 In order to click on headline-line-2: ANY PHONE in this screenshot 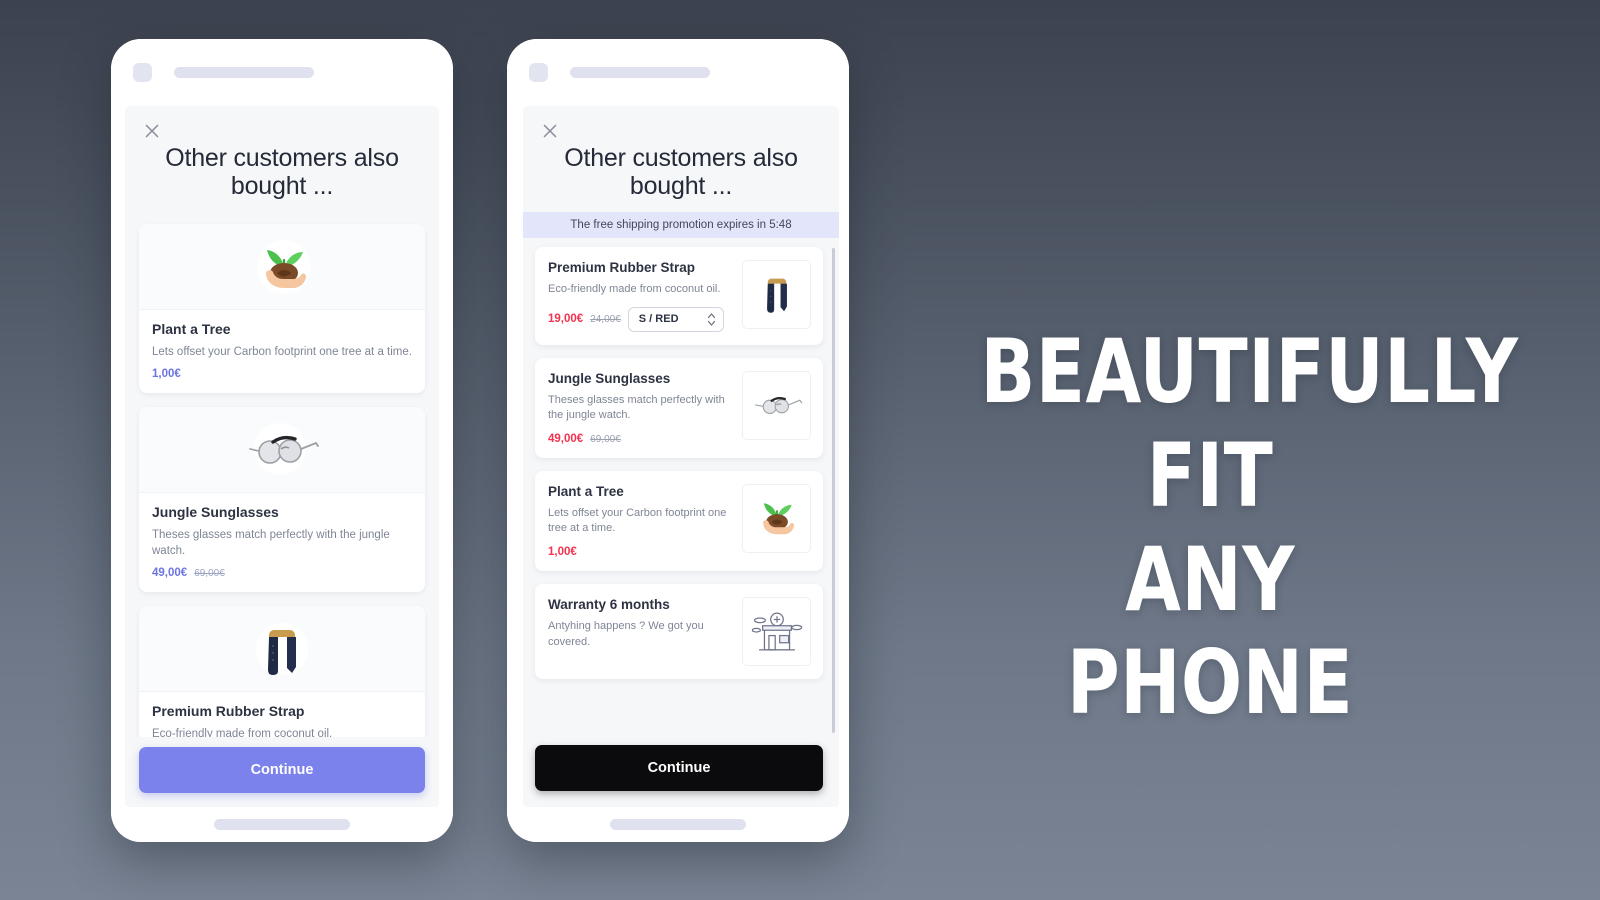, I will do `click(1210, 631)`.